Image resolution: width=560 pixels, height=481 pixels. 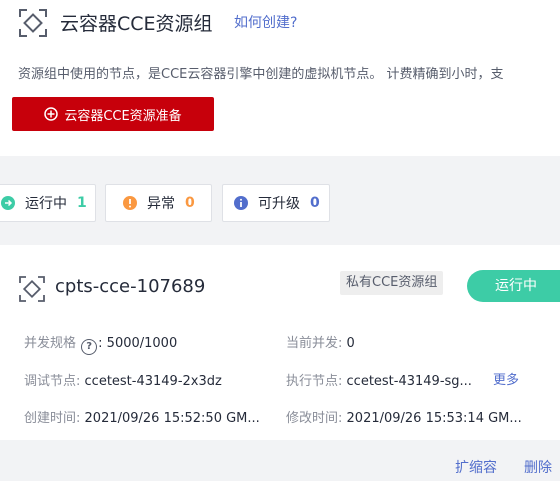 I want to click on concurrency-value: : 5000/1000, so click(x=138, y=343).